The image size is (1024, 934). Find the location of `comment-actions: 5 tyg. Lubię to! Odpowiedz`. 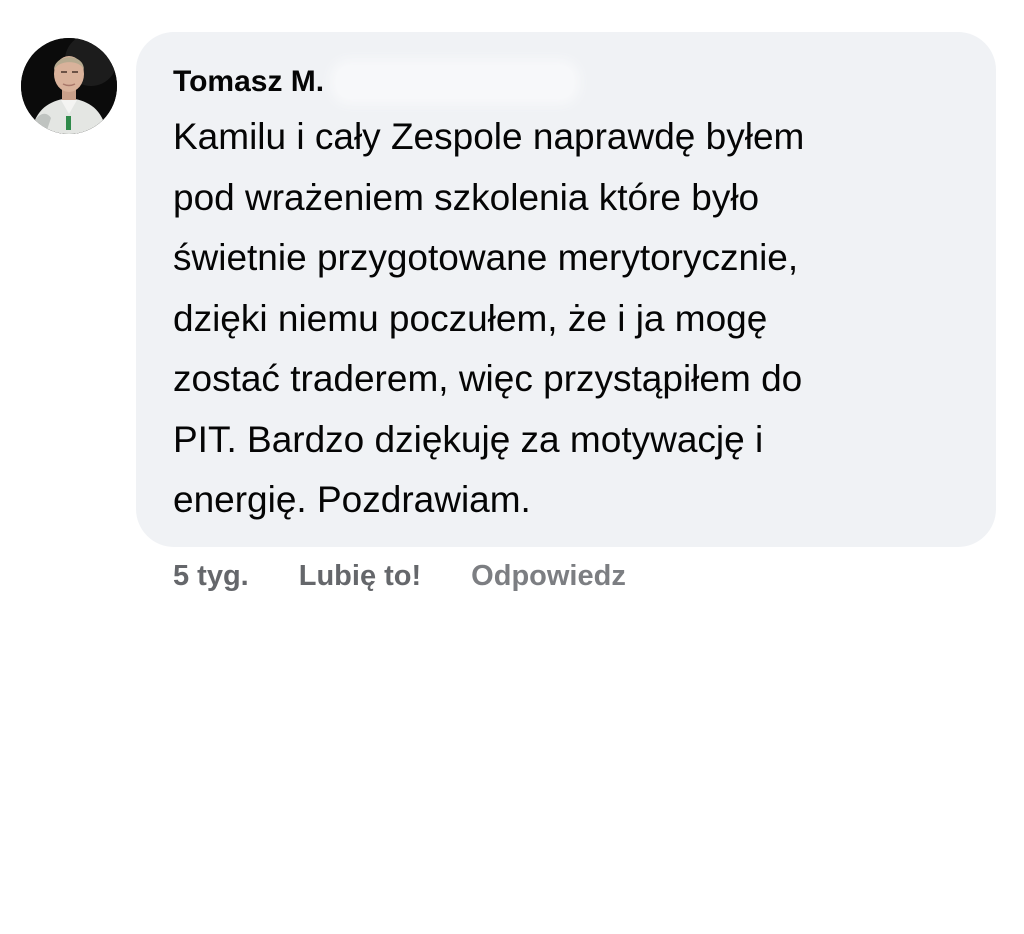

comment-actions: 5 tyg. Lubię to! Odpowiedz is located at coordinates (399, 576).